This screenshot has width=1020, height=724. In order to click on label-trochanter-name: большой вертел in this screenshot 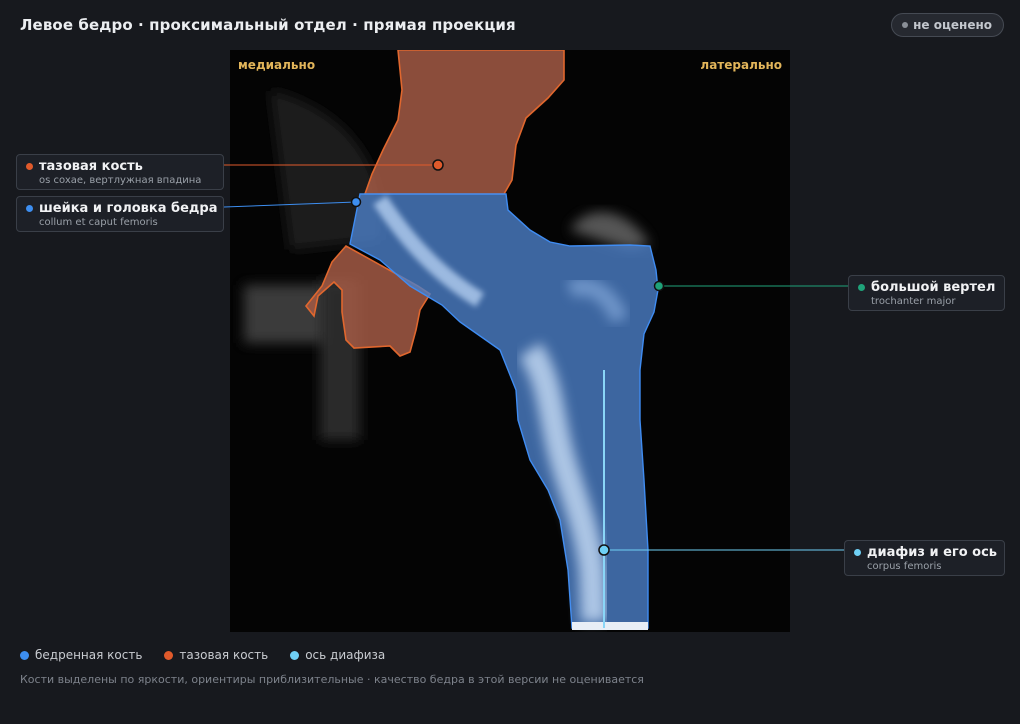, I will do `click(933, 287)`.